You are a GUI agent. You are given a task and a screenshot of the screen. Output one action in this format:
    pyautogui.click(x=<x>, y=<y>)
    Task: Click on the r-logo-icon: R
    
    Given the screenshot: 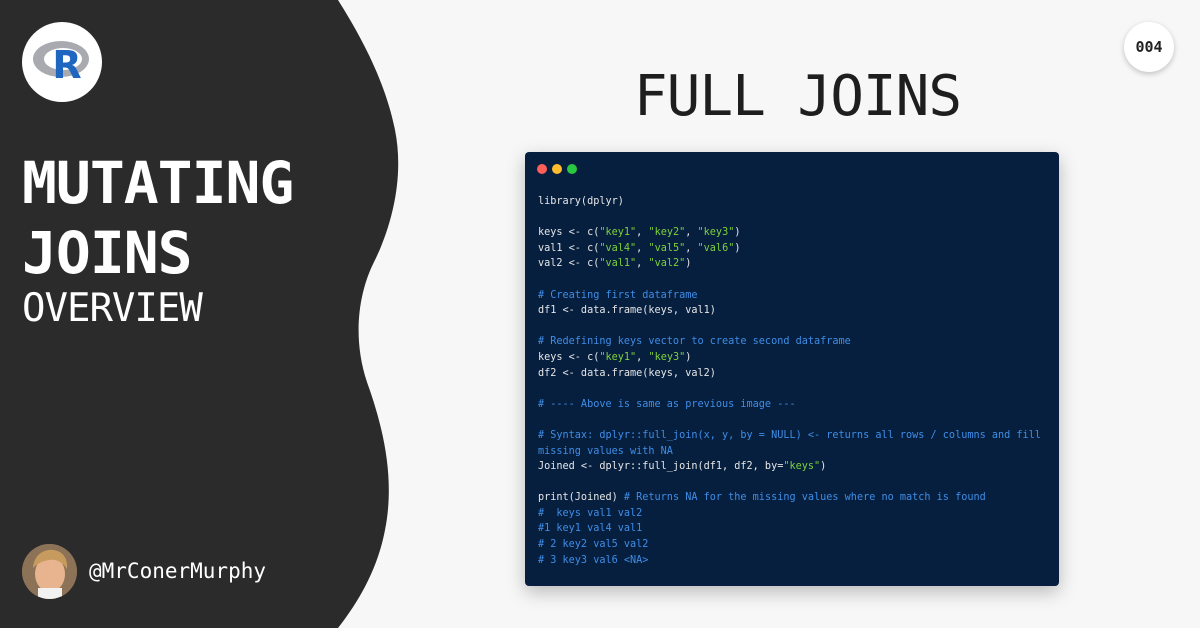 What is the action you would take?
    pyautogui.click(x=61, y=64)
    